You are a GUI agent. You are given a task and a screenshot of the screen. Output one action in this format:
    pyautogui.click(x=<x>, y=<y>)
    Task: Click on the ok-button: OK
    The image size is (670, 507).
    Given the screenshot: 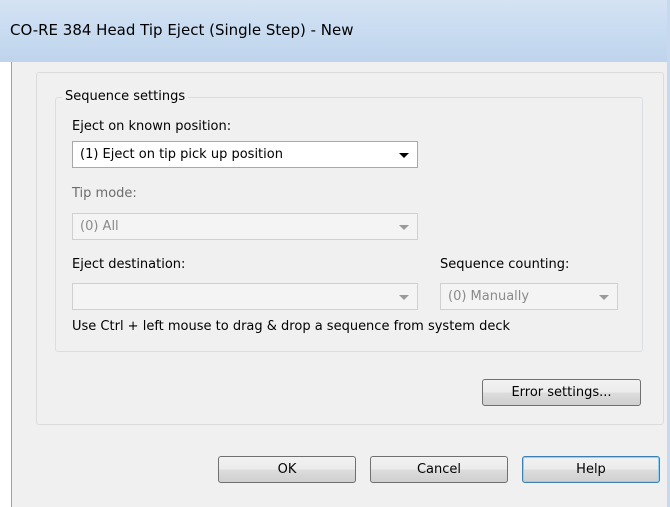 What is the action you would take?
    pyautogui.click(x=287, y=469)
    